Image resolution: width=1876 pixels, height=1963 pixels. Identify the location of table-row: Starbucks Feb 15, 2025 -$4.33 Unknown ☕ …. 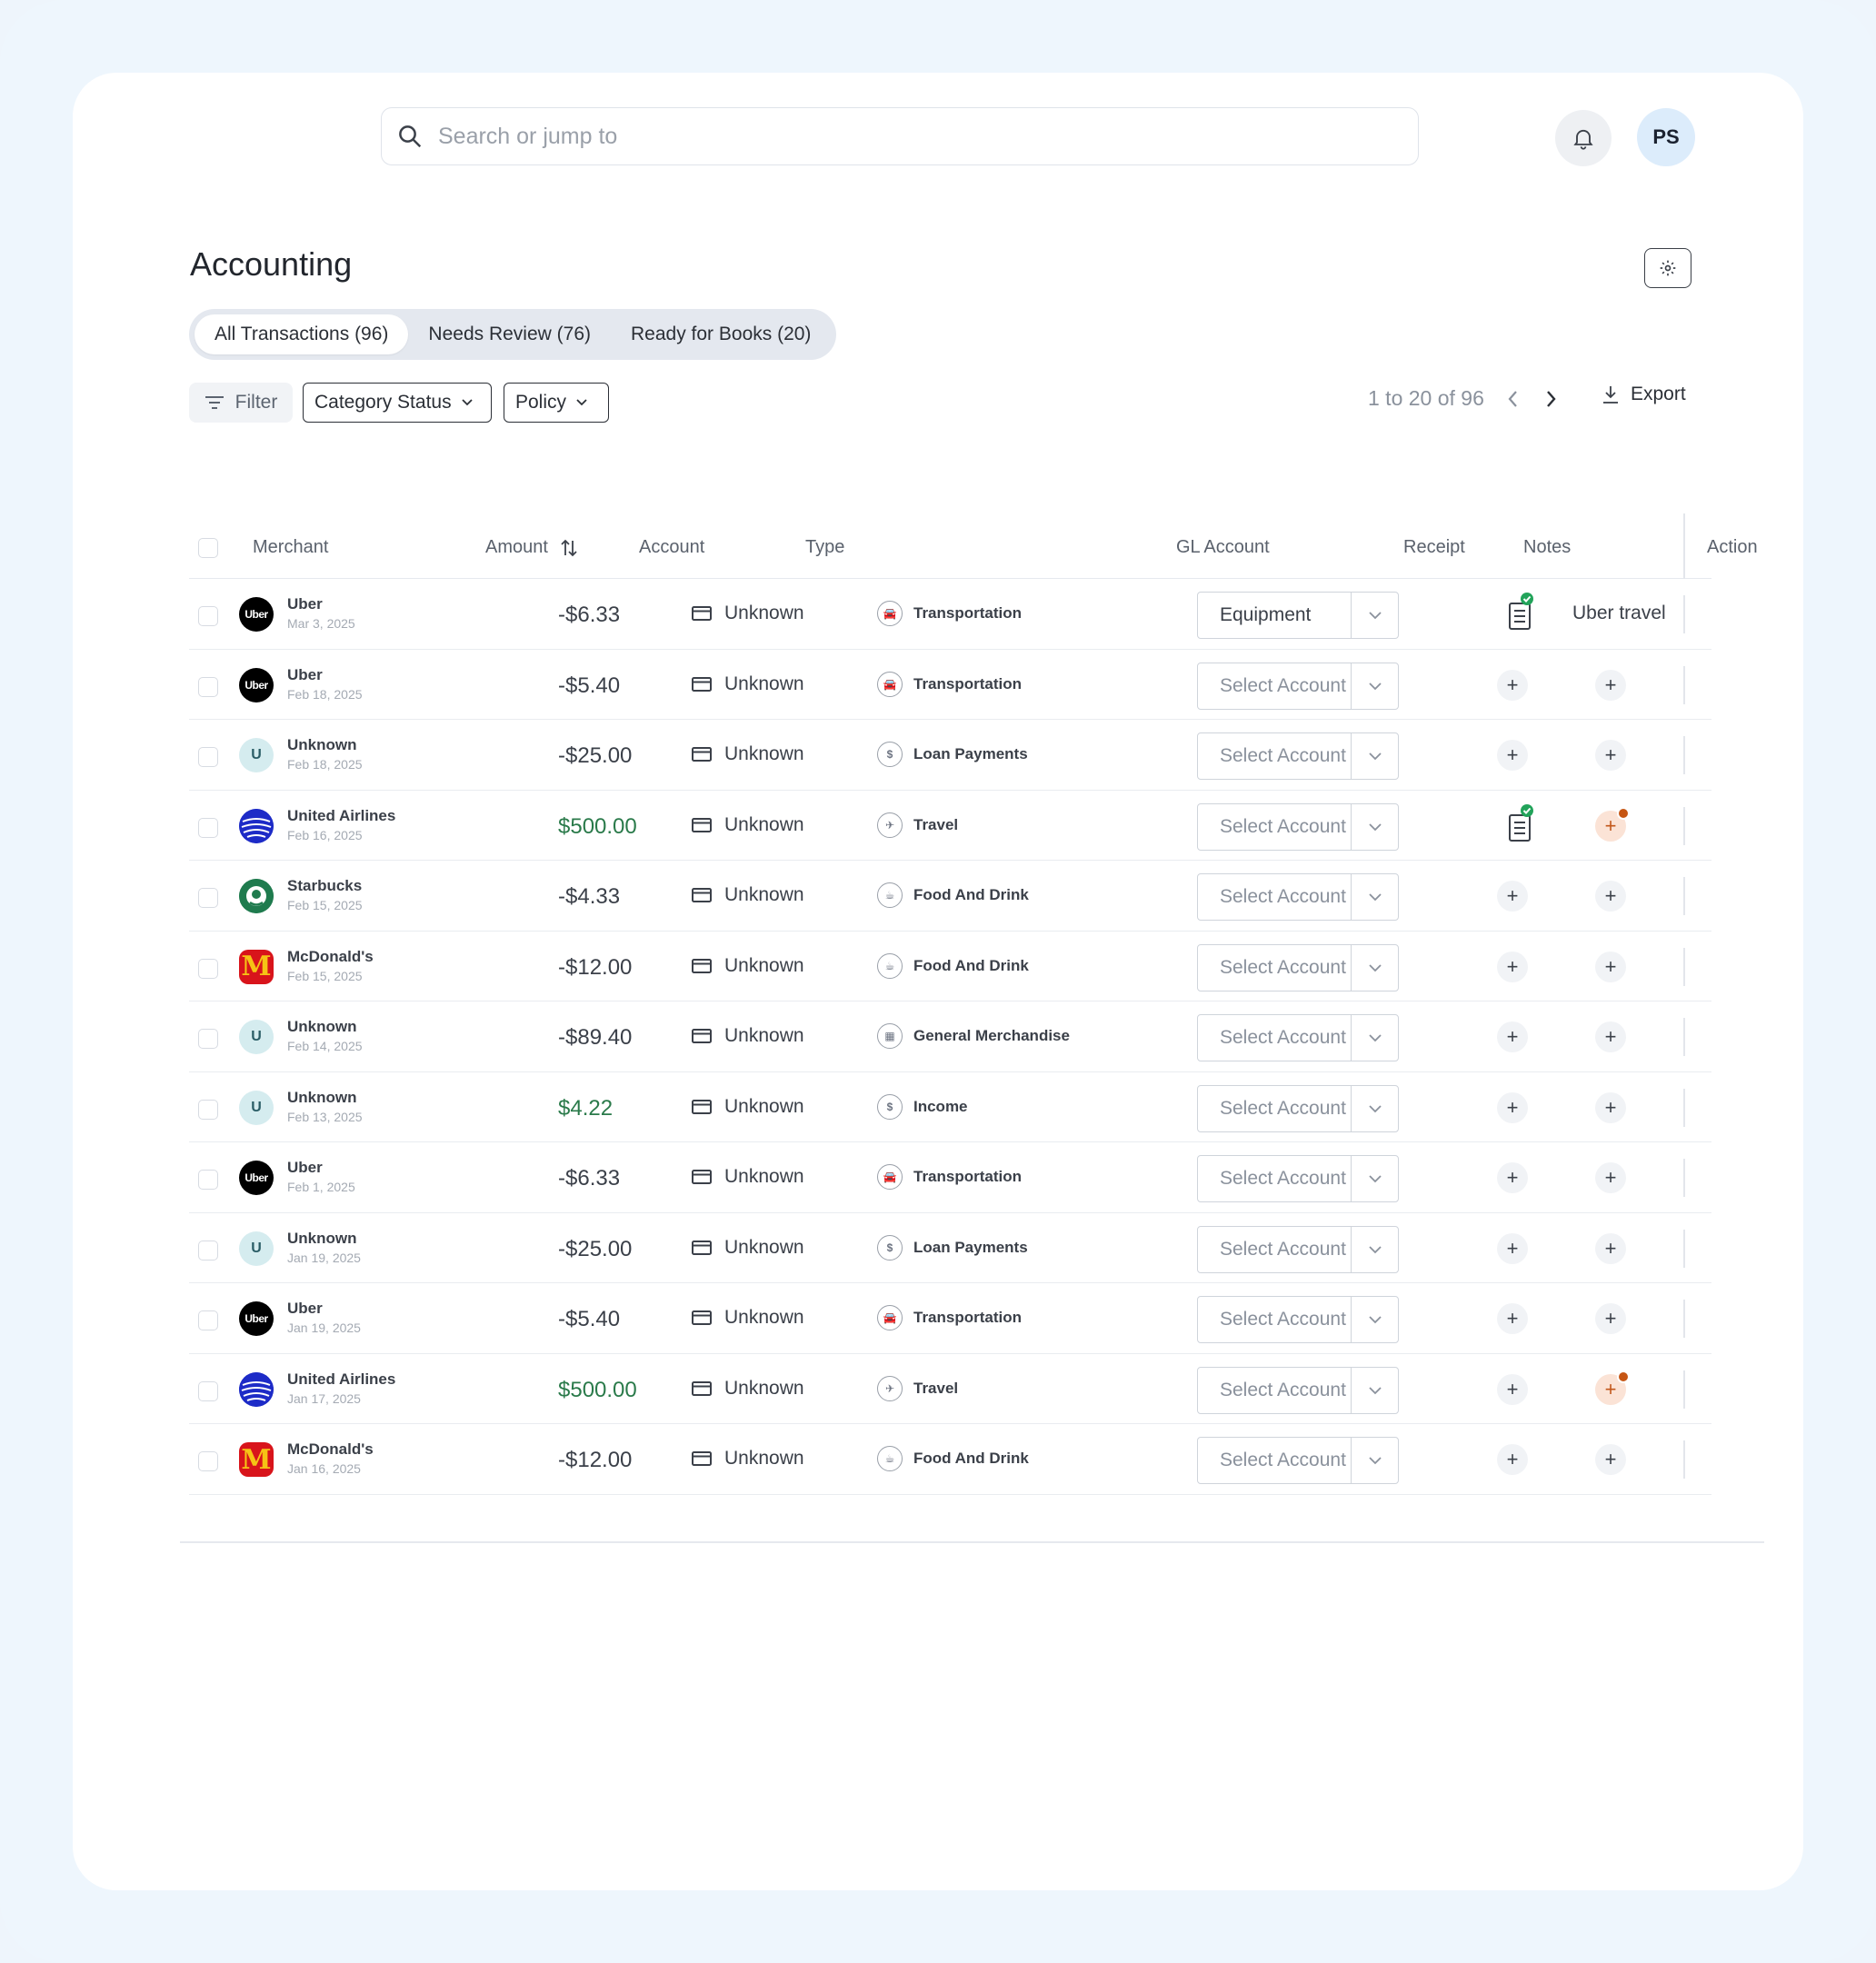
(950, 897).